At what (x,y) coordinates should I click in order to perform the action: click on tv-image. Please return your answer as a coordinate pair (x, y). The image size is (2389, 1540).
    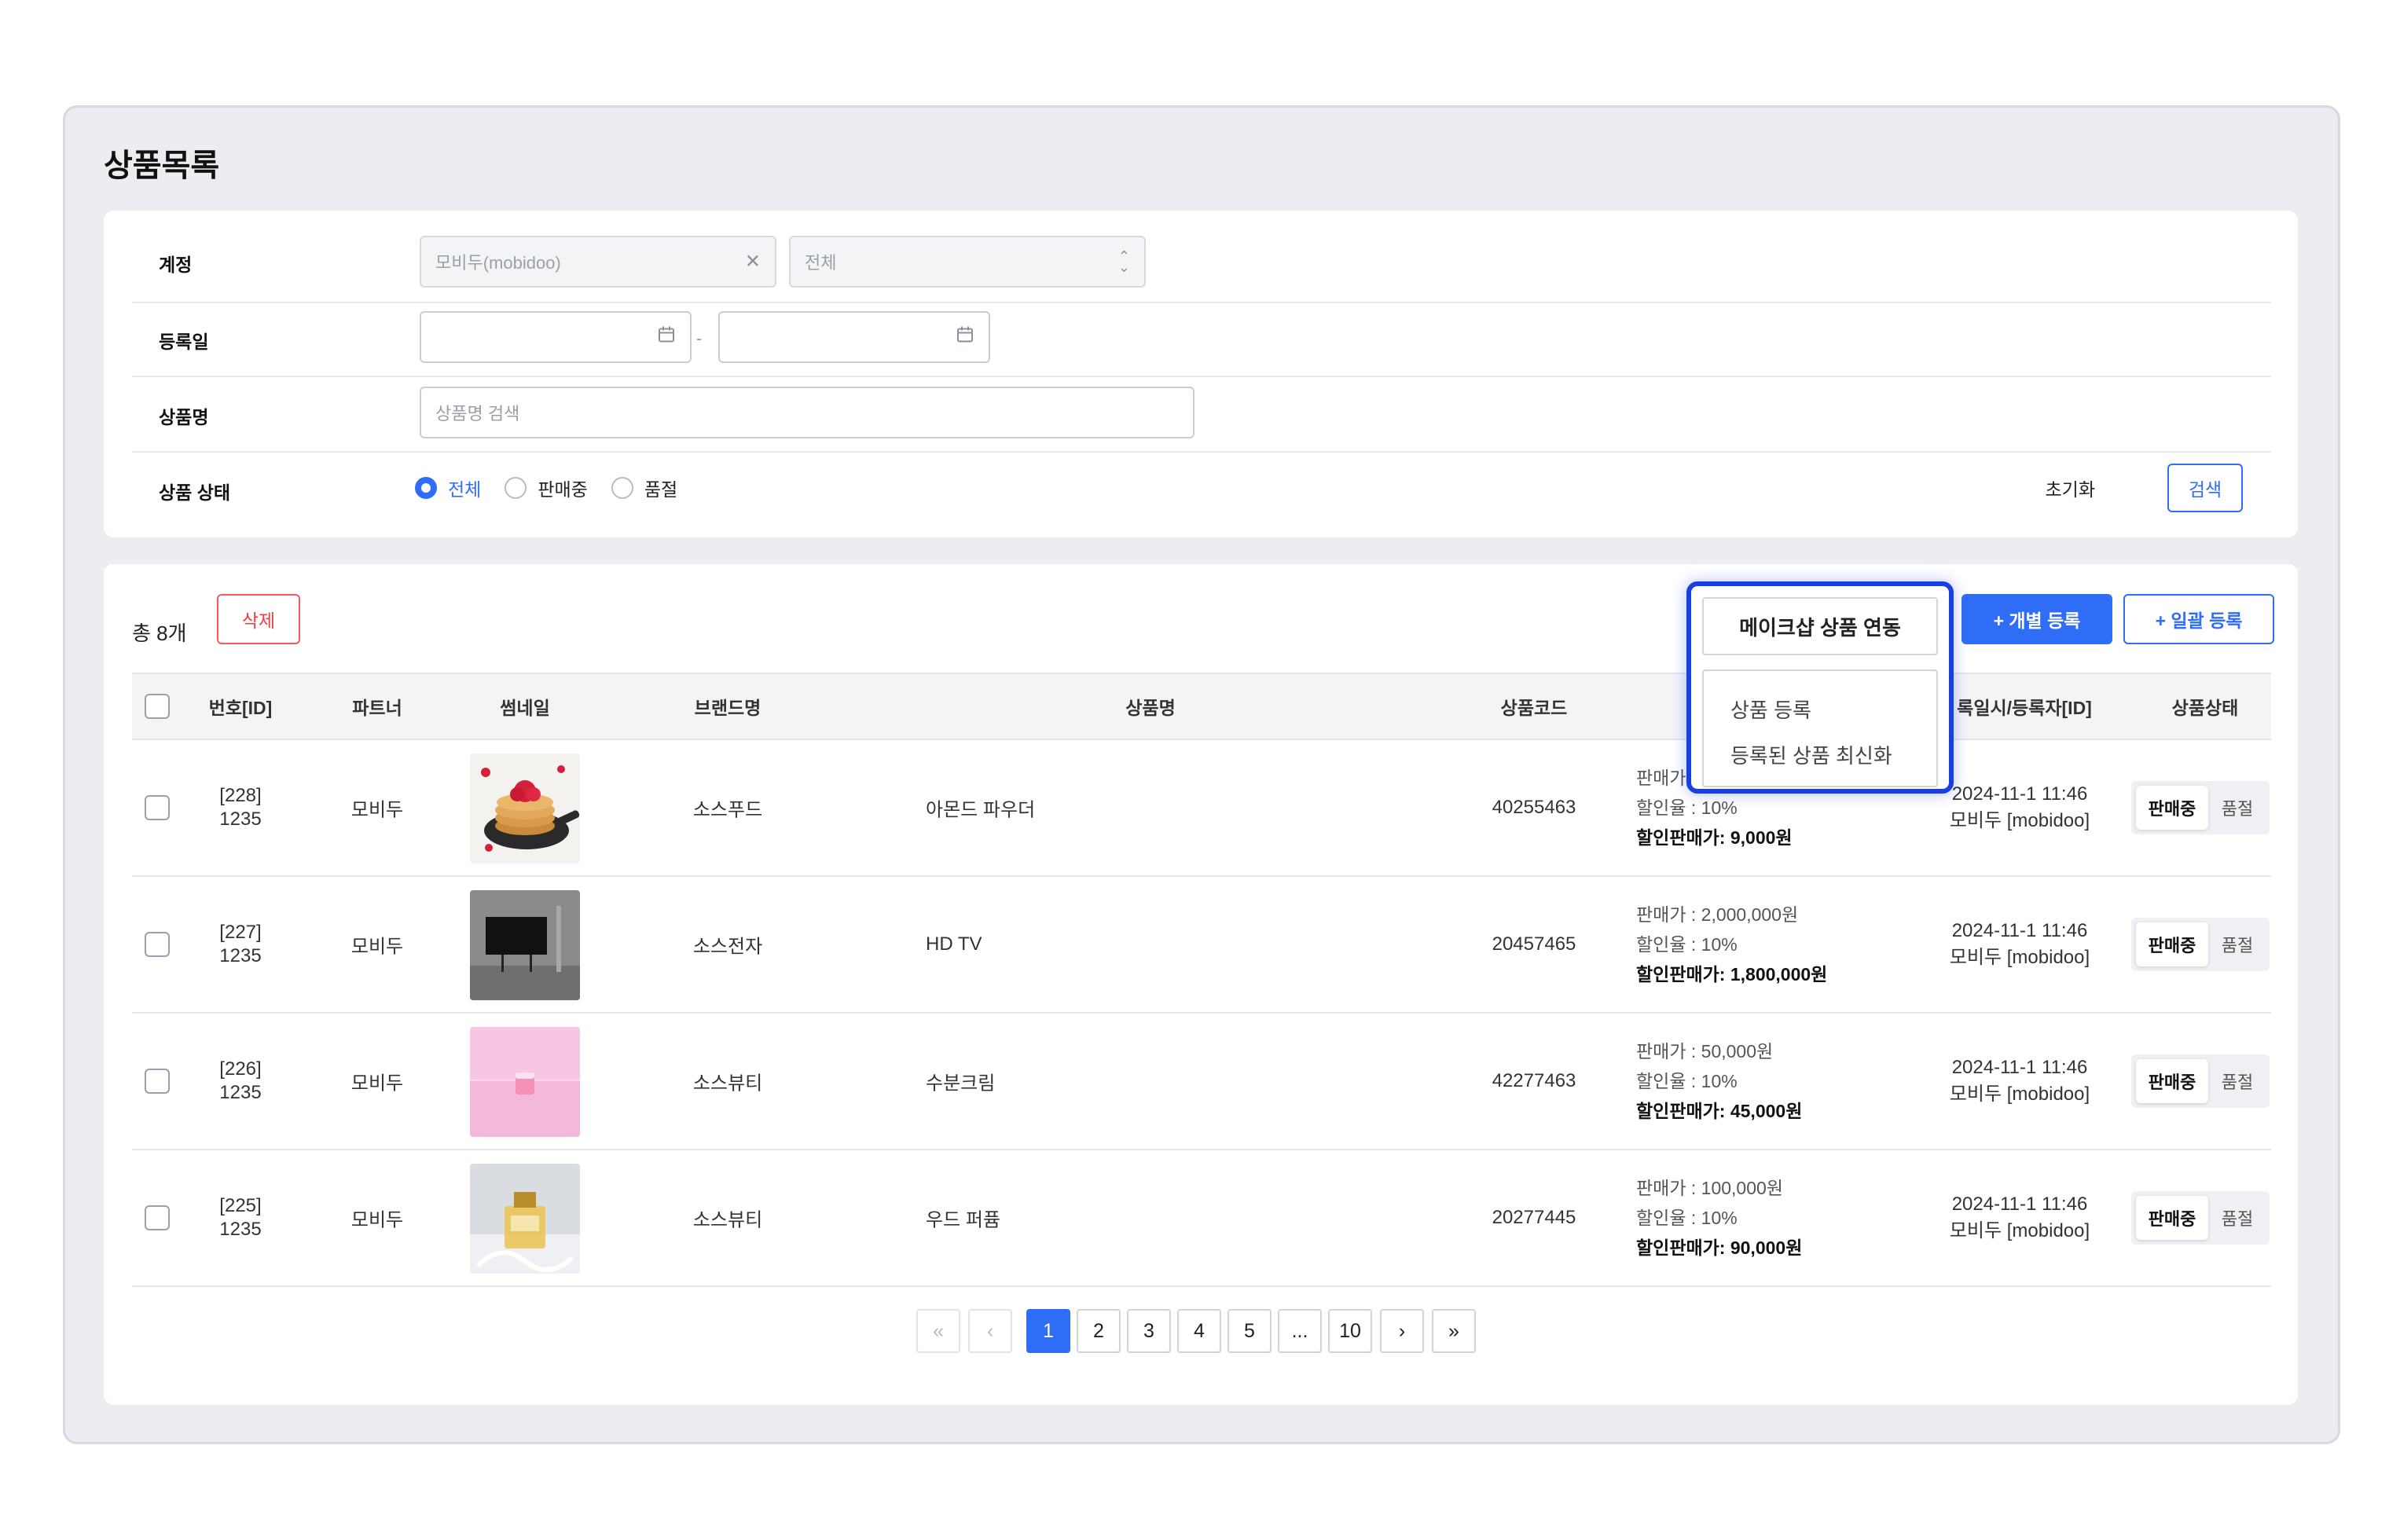
    Looking at the image, I should click on (525, 945).